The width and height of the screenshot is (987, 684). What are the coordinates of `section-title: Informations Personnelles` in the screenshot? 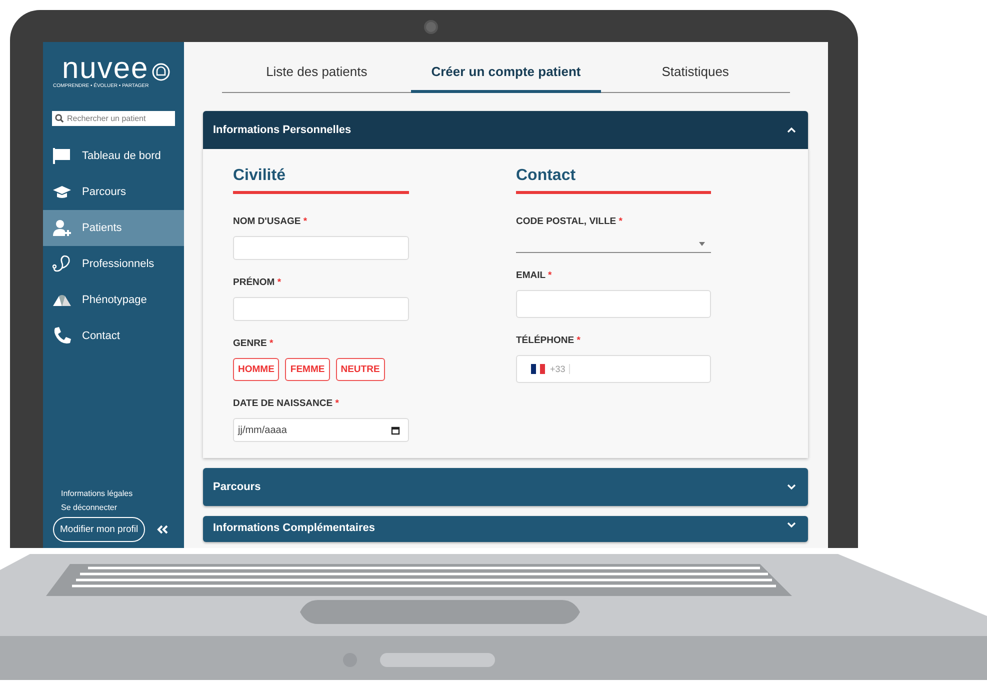 It's located at (282, 130).